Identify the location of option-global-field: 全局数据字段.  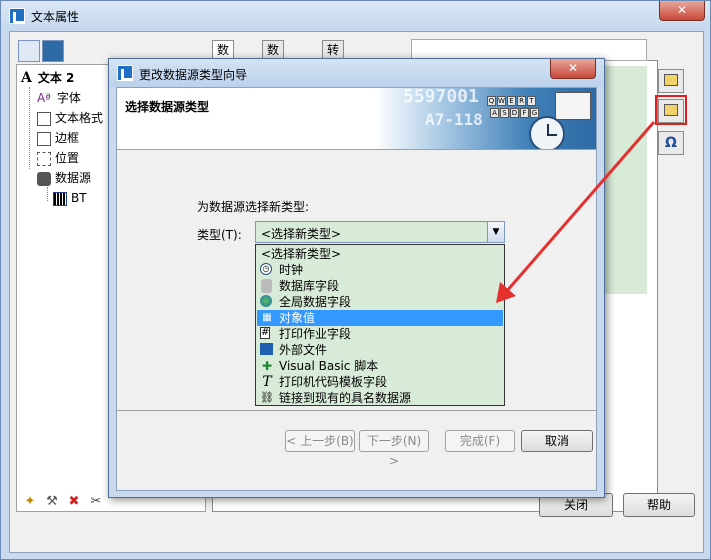
(380, 302).